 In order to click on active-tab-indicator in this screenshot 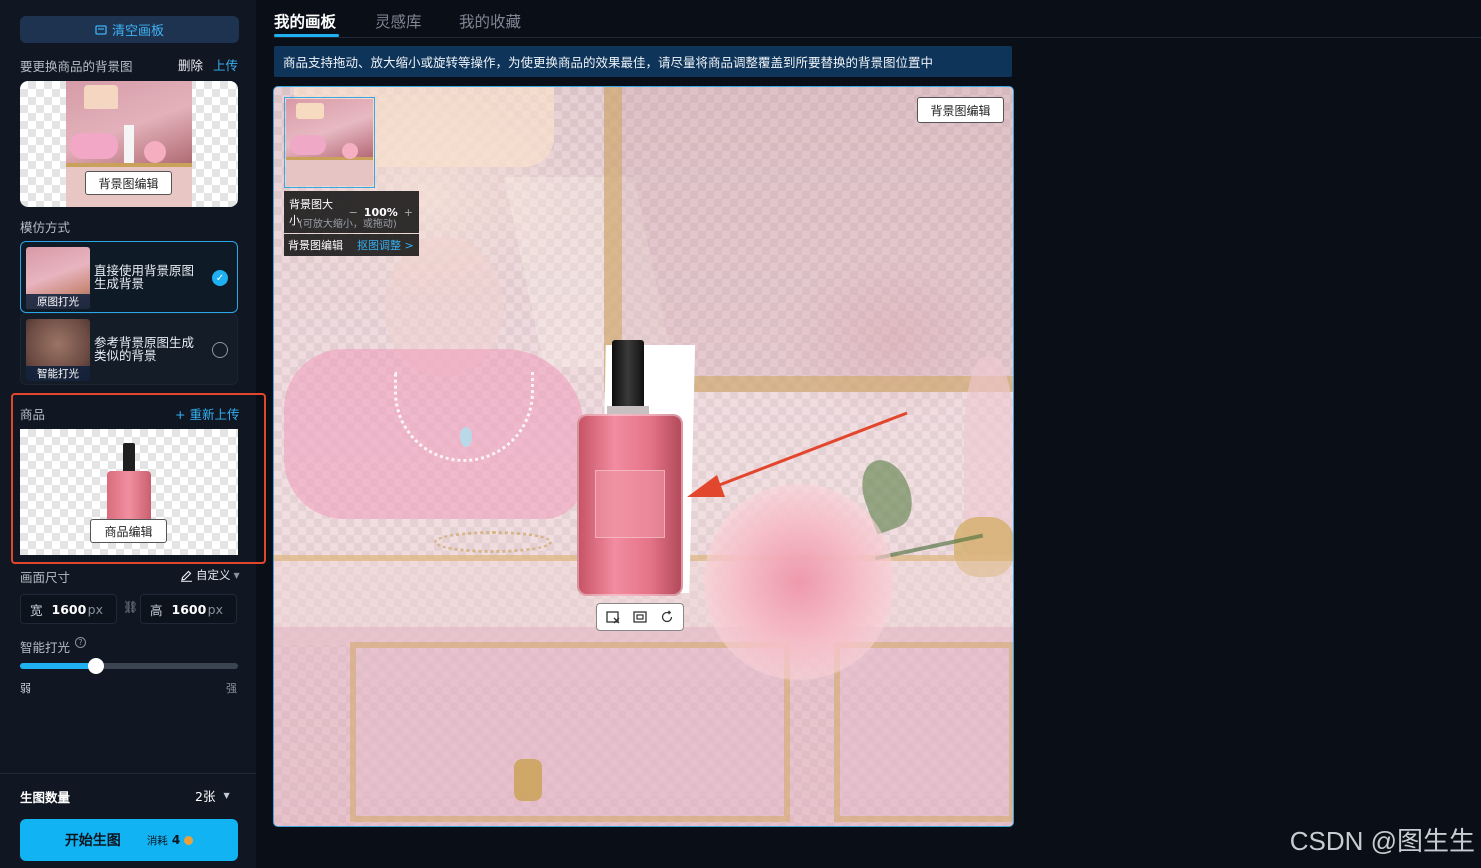, I will do `click(306, 35)`.